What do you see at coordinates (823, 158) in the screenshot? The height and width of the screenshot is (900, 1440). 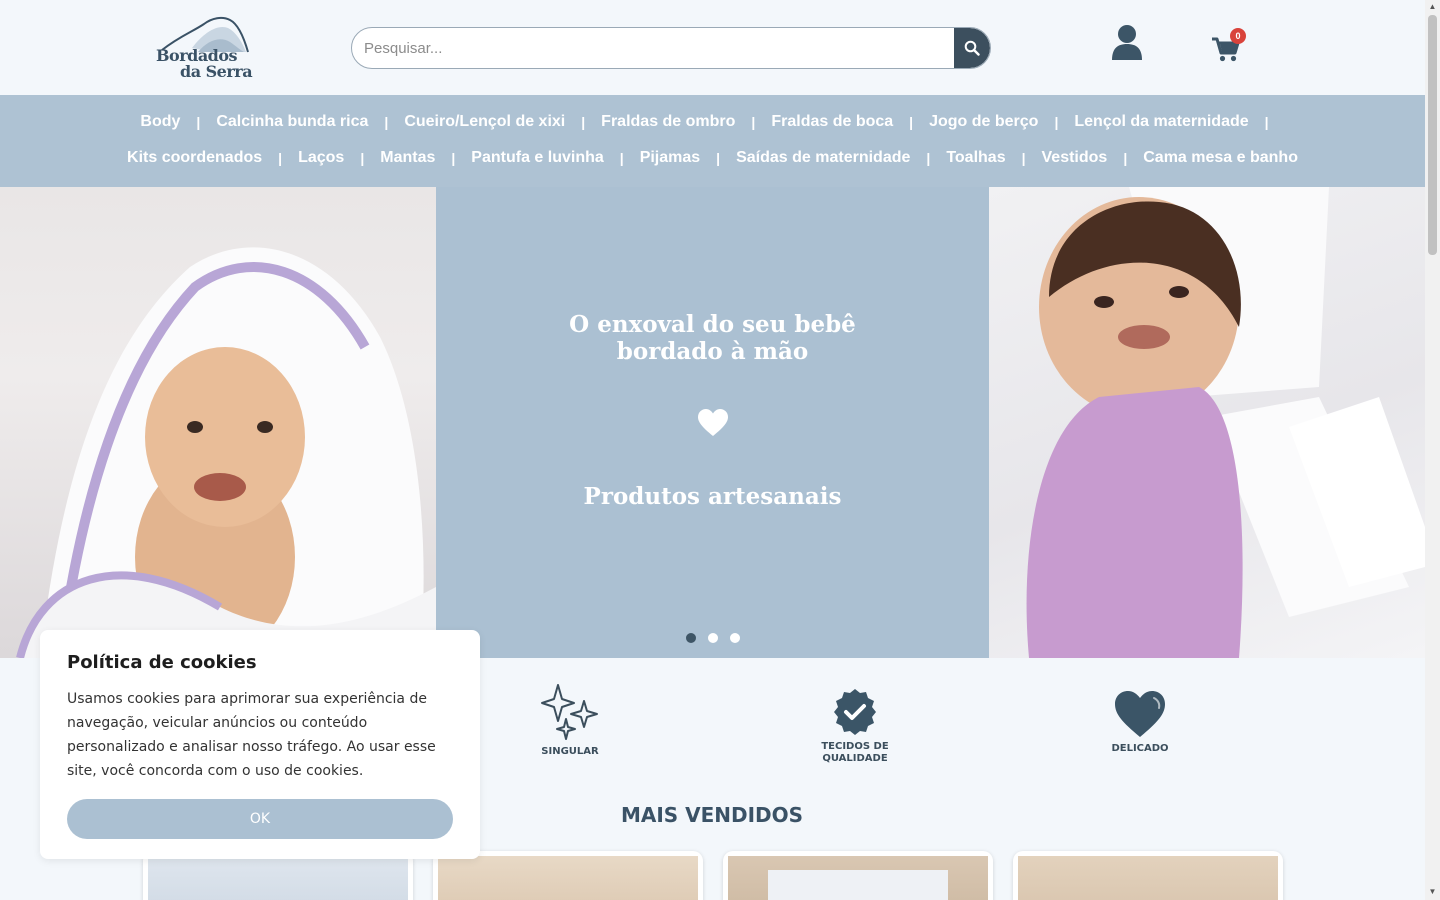 I see `nav-item-saidas: Saídas de maternidade` at bounding box center [823, 158].